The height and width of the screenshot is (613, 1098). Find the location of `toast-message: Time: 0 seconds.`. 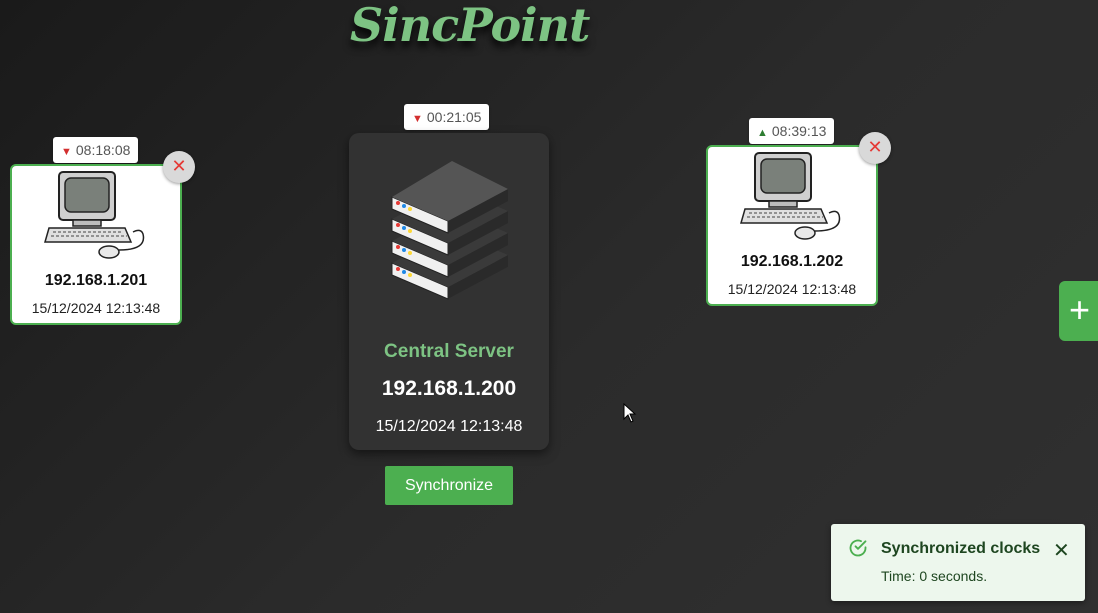

toast-message: Time: 0 seconds. is located at coordinates (934, 576).